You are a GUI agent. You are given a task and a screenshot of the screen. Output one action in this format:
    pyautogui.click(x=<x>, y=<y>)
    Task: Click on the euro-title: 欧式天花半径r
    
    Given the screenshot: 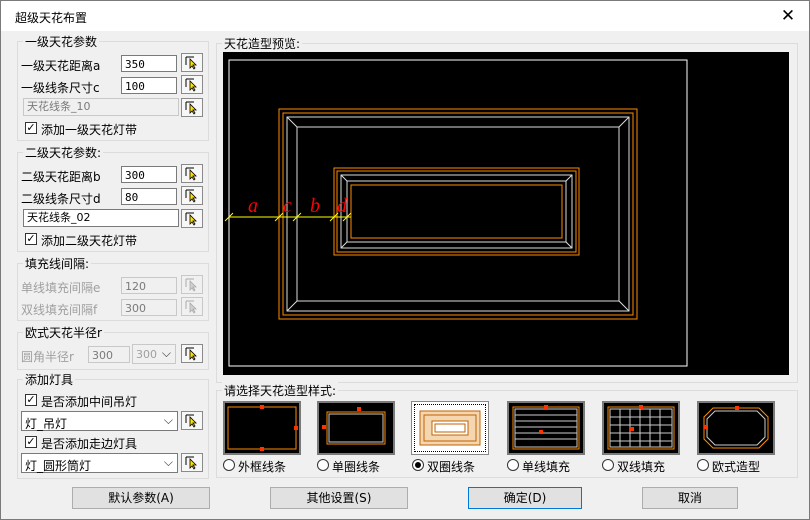 What is the action you would take?
    pyautogui.click(x=63, y=332)
    